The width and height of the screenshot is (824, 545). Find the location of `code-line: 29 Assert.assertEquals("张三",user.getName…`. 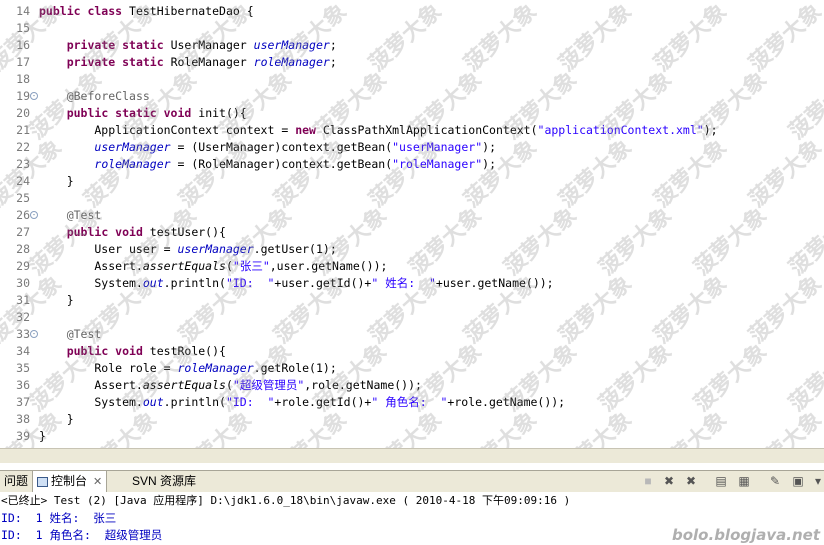

code-line: 29 Assert.assertEquals("张三",user.getName… is located at coordinates (412, 266).